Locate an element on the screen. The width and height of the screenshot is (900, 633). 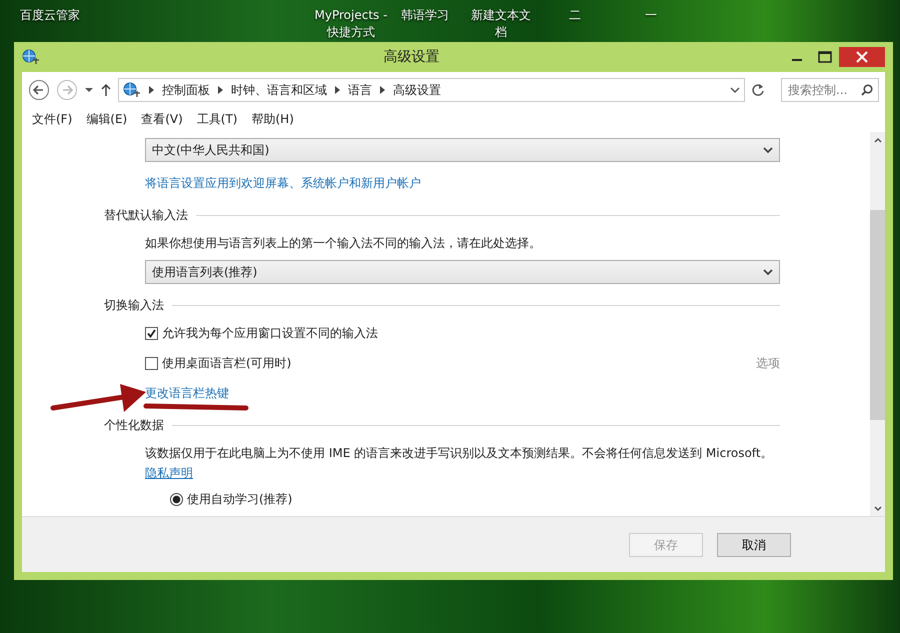
breadcrumb-item: 时钟、语言和区域 is located at coordinates (279, 90).